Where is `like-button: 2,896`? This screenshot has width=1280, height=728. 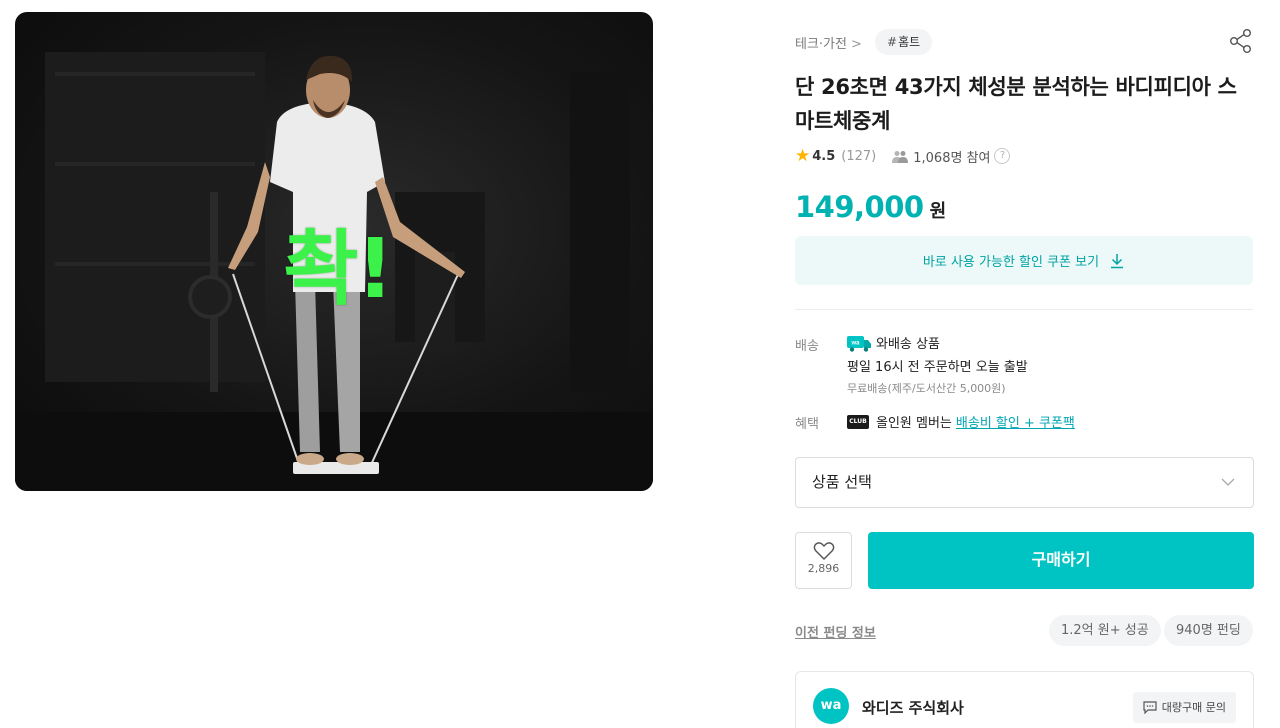
like-button: 2,896 is located at coordinates (823, 560).